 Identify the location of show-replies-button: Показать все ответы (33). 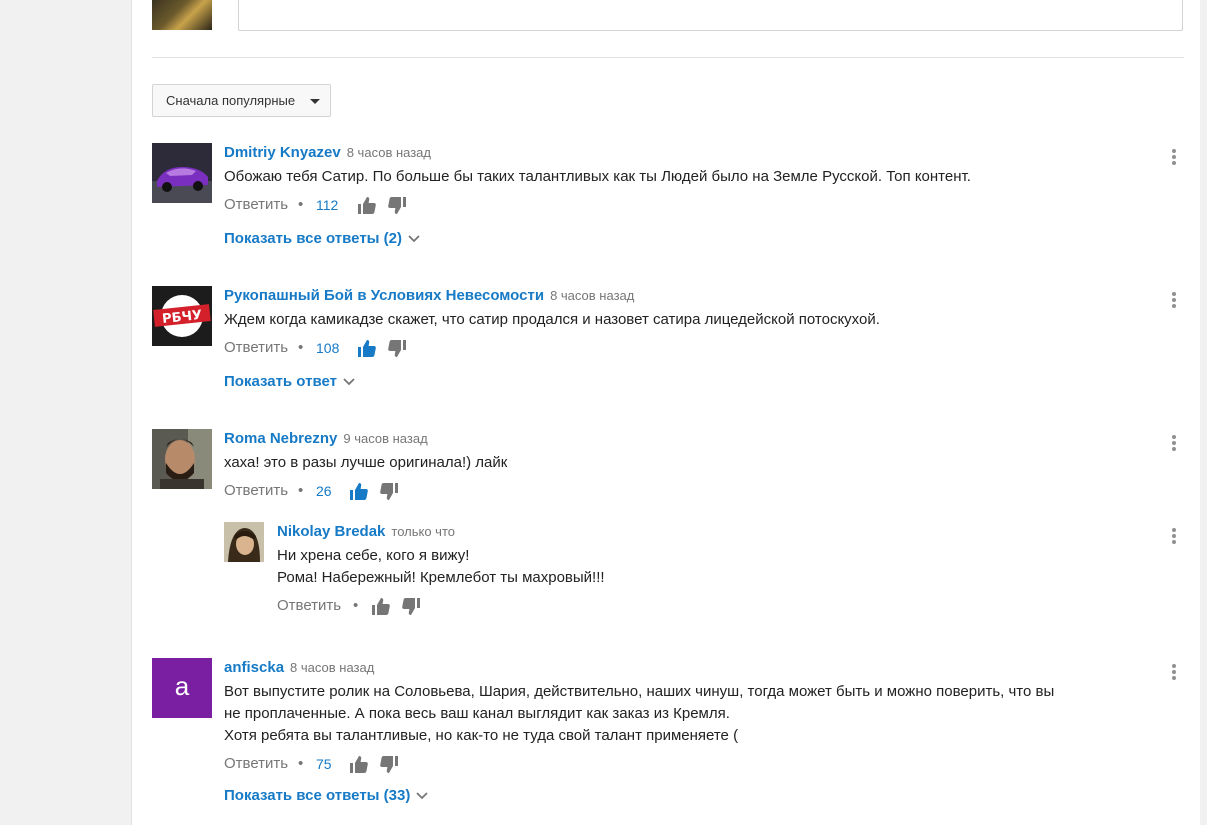
(326, 796).